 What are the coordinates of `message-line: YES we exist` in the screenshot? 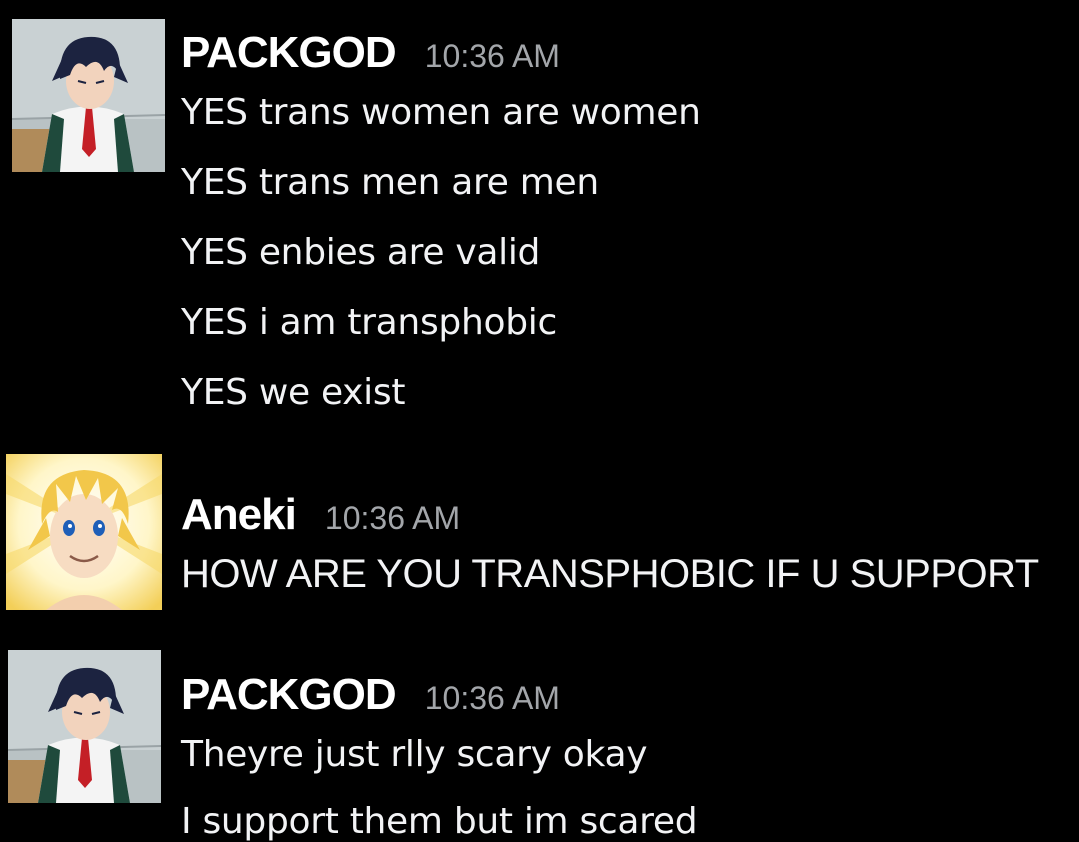 It's located at (293, 392).